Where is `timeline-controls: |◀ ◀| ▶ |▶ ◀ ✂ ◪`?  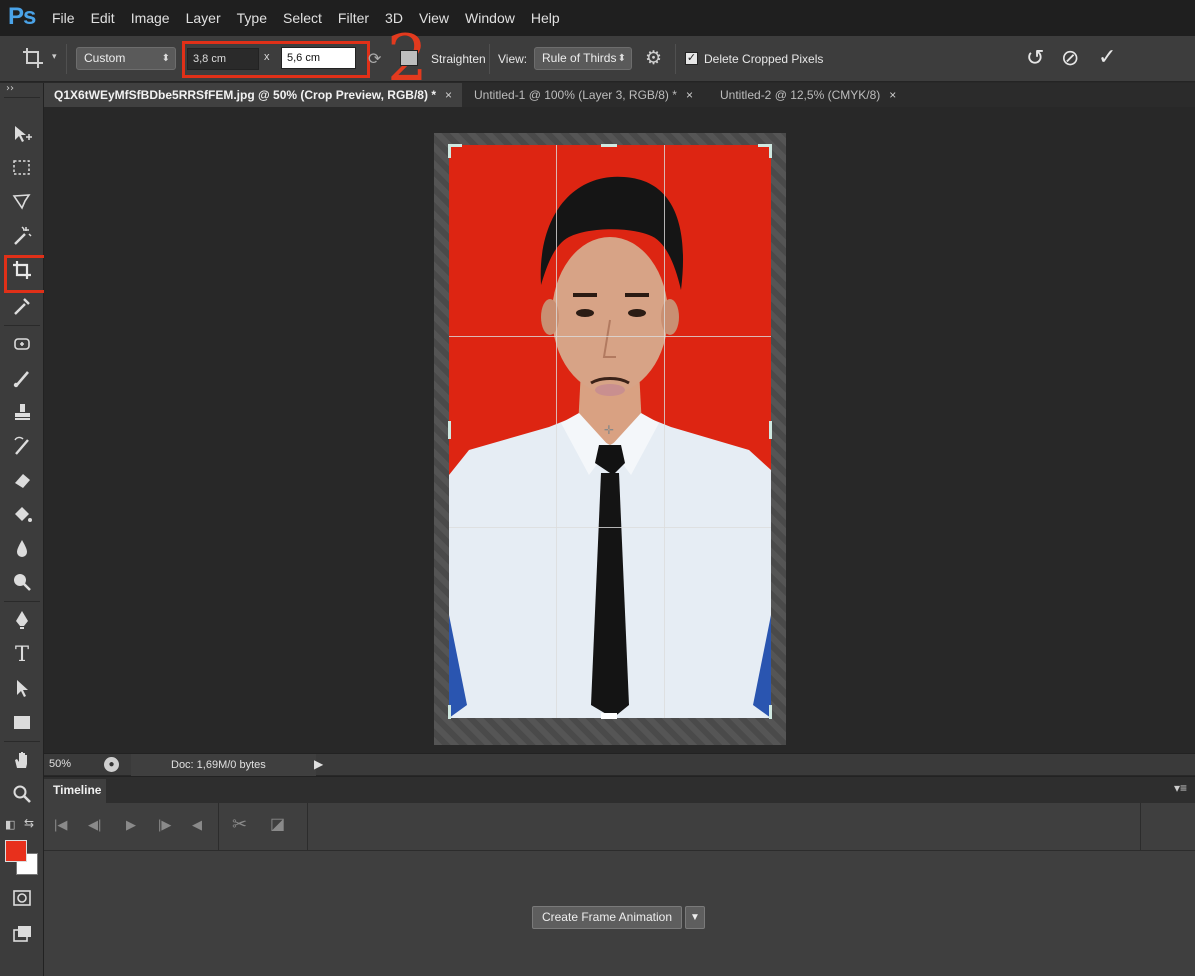
timeline-controls: |◀ ◀| ▶ |▶ ◀ ✂ ◪ is located at coordinates (619, 827).